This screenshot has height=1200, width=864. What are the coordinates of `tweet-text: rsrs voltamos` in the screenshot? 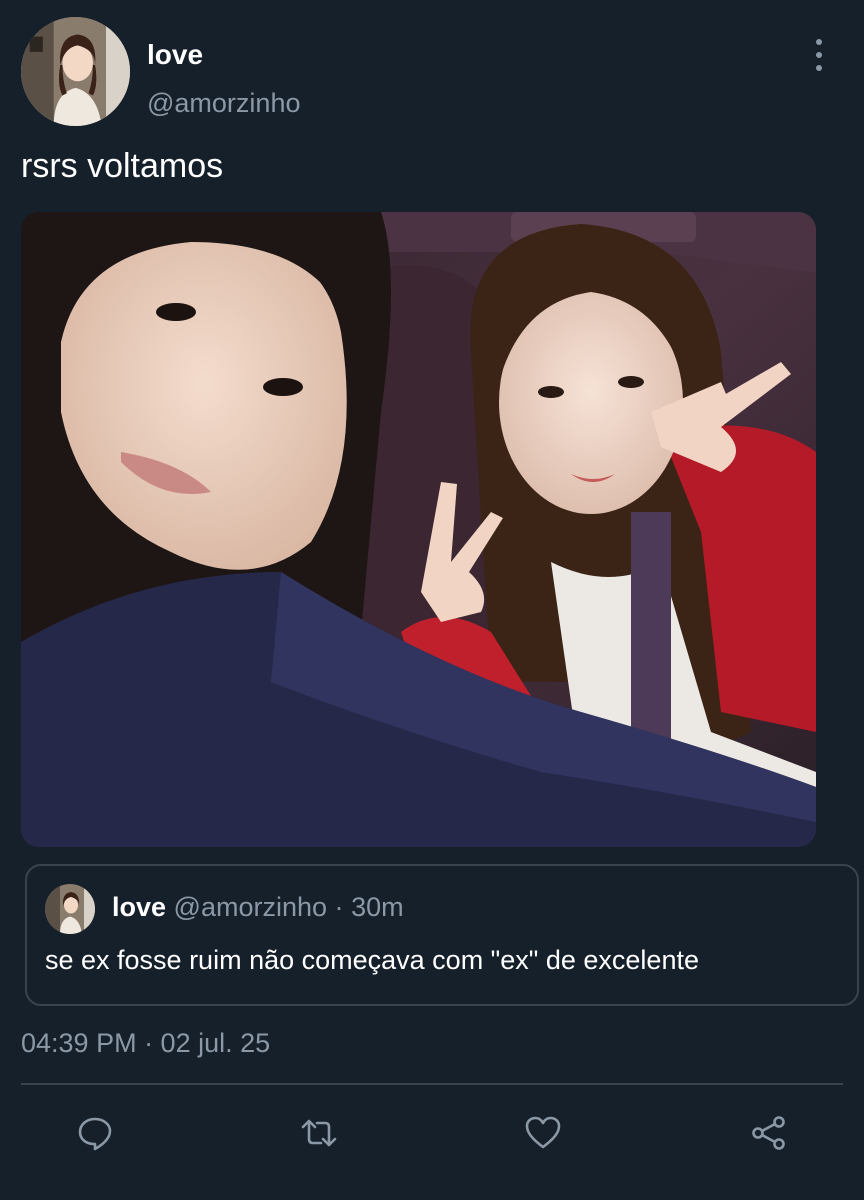 It's located at (122, 166).